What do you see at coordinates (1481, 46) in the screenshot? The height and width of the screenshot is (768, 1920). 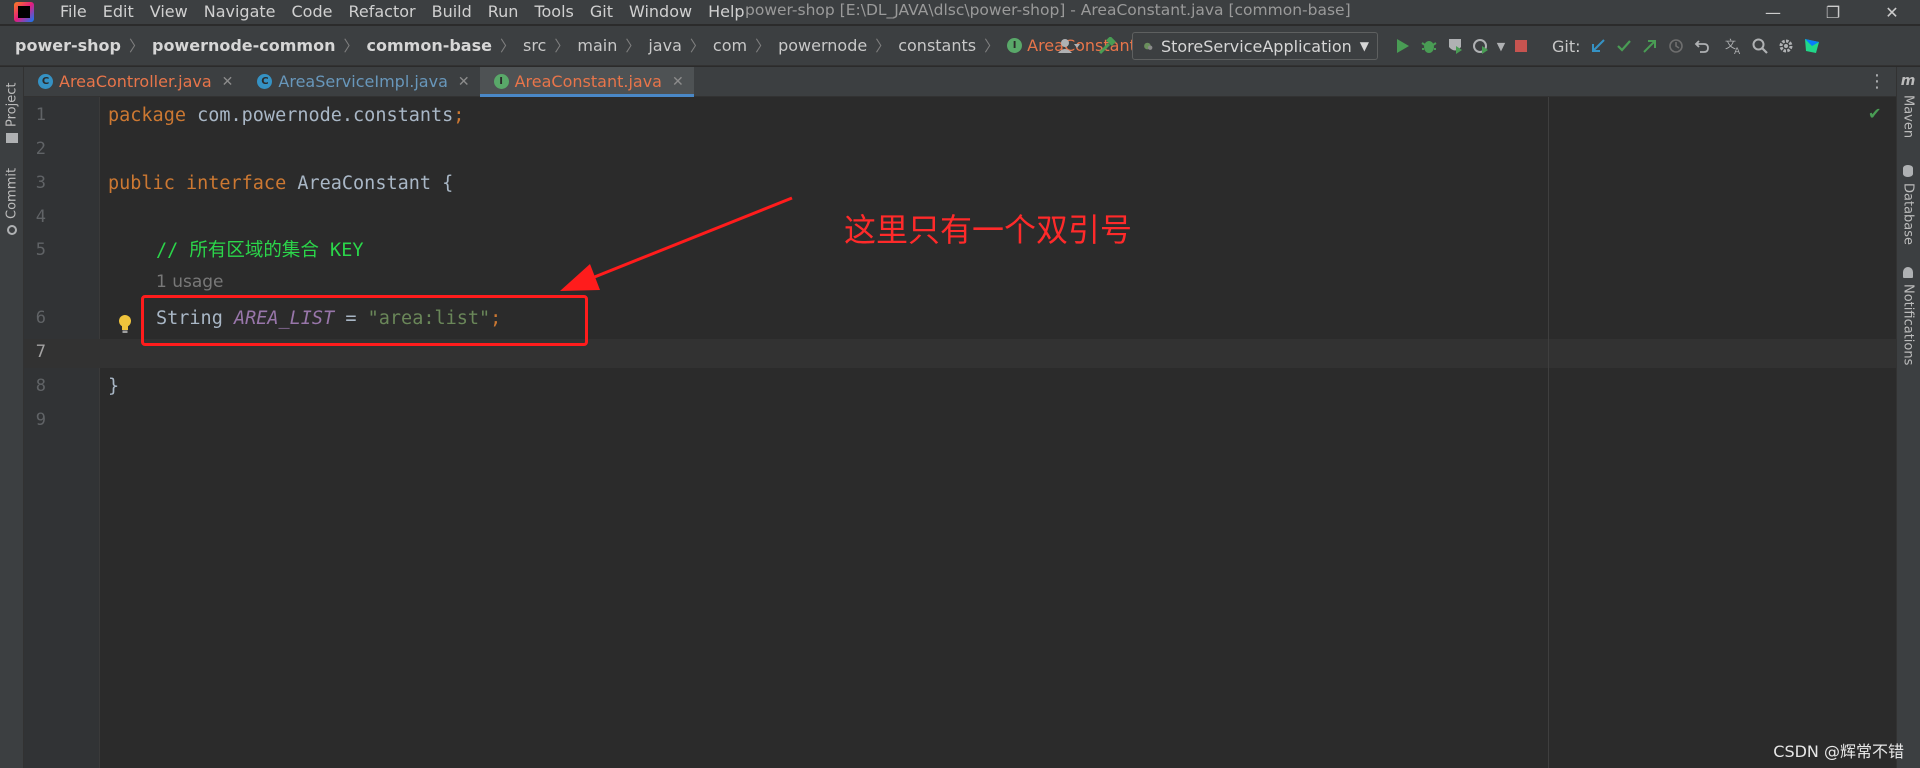 I see `profiler-icon` at bounding box center [1481, 46].